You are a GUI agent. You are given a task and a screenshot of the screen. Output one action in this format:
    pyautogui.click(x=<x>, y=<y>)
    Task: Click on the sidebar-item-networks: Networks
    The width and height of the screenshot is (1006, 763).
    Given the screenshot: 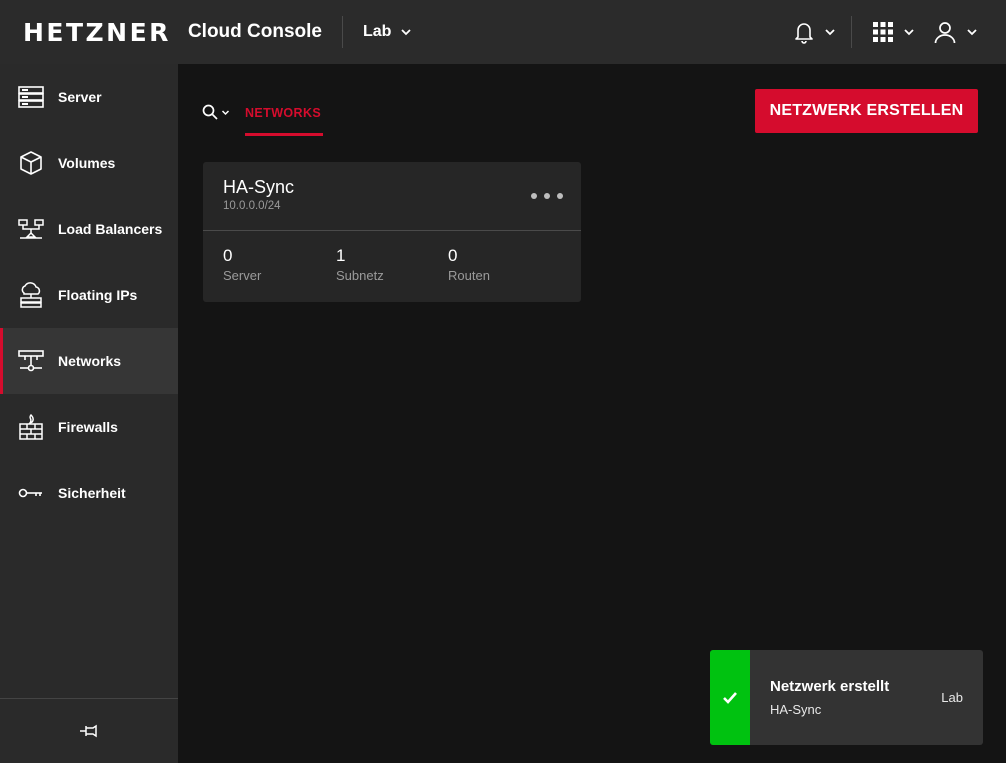 What is the action you would take?
    pyautogui.click(x=89, y=361)
    